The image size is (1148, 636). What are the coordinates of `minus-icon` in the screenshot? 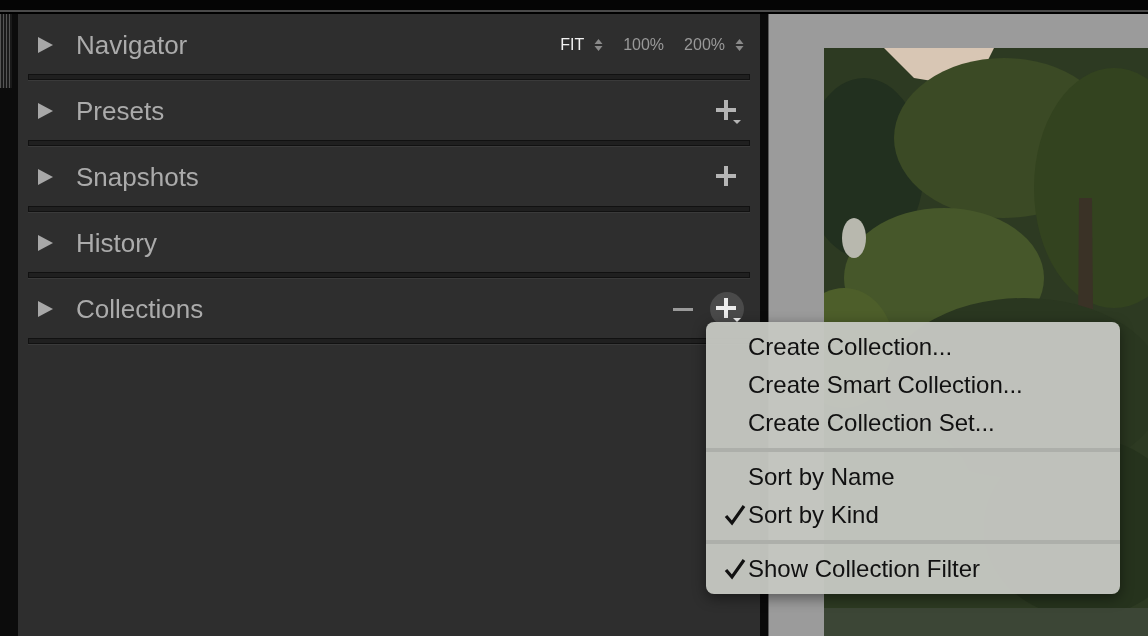 It's located at (683, 309).